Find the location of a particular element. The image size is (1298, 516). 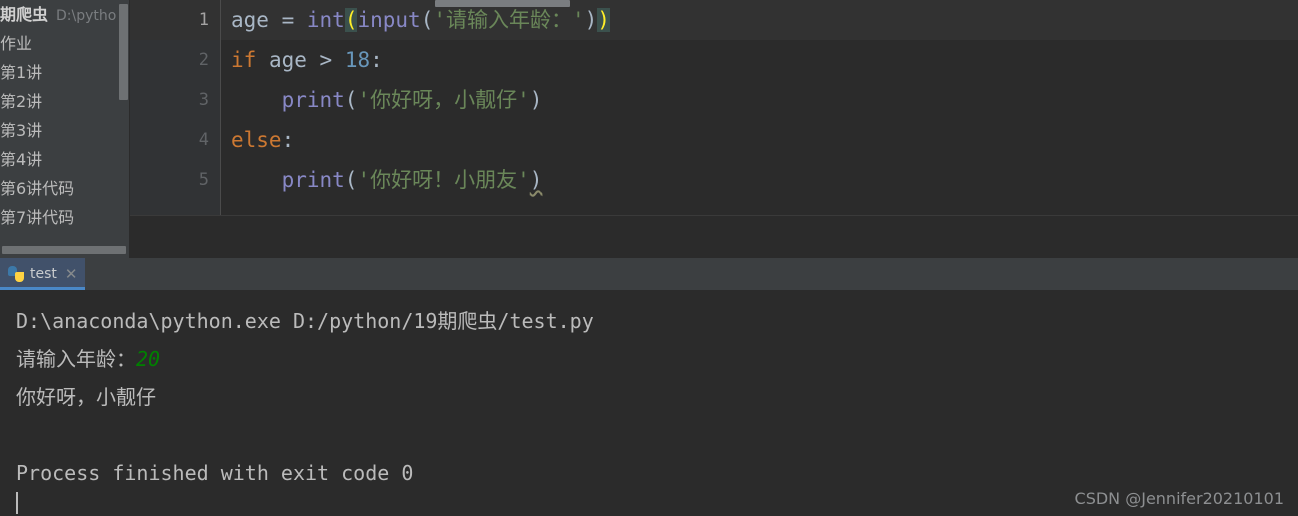

python-file-icon is located at coordinates (16, 274).